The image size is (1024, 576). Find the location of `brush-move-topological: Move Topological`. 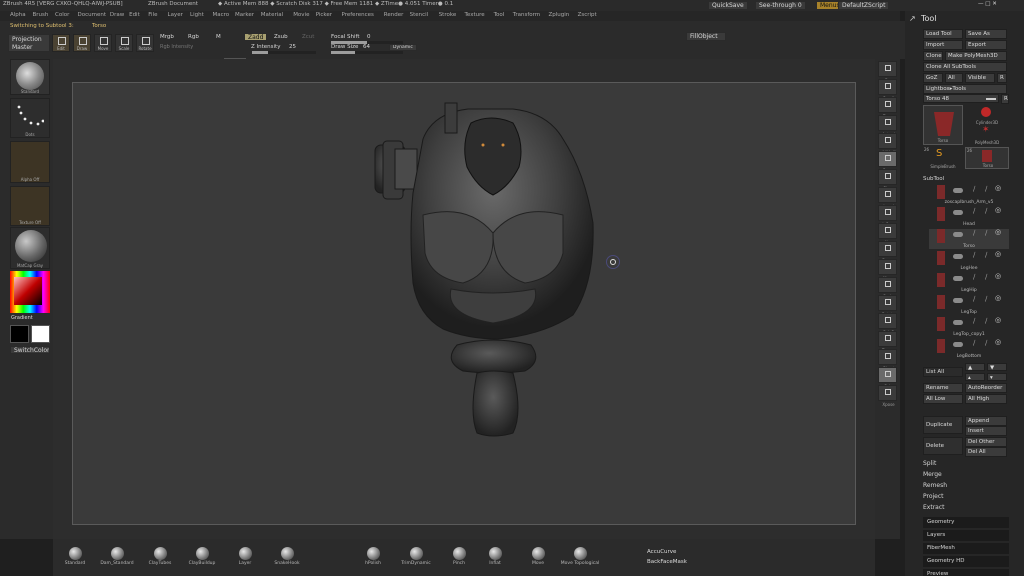

brush-move-topological: Move Topological is located at coordinates (580, 561).